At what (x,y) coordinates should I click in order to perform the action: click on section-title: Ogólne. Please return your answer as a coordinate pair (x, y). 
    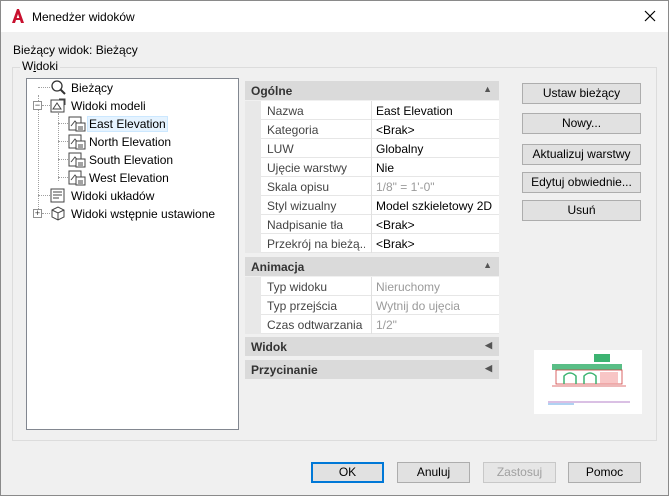
    Looking at the image, I should click on (272, 91).